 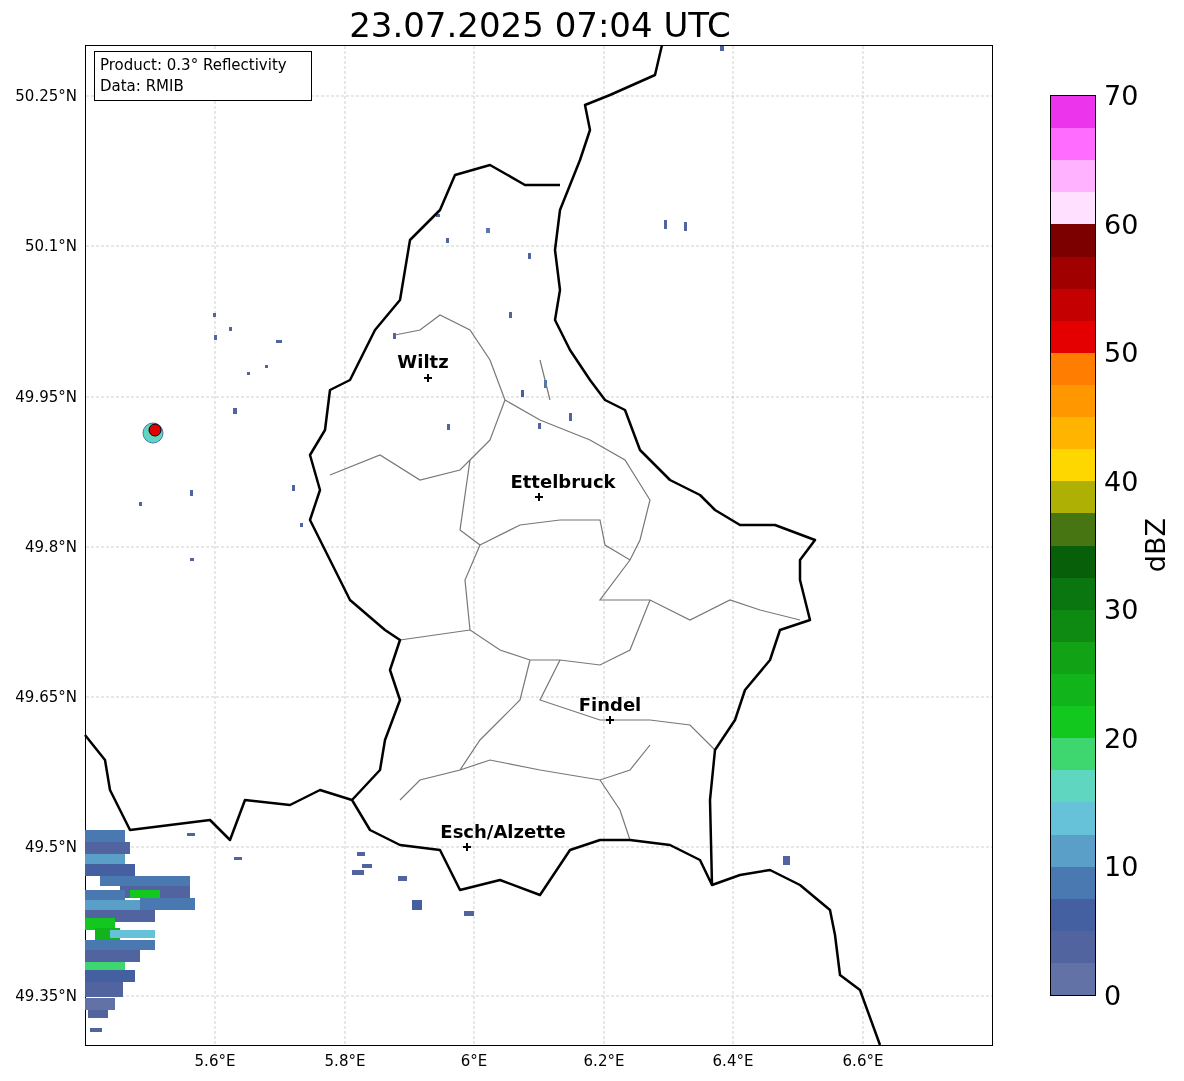 I want to click on longitude-label: 5.6°E, so click(x=215, y=1061).